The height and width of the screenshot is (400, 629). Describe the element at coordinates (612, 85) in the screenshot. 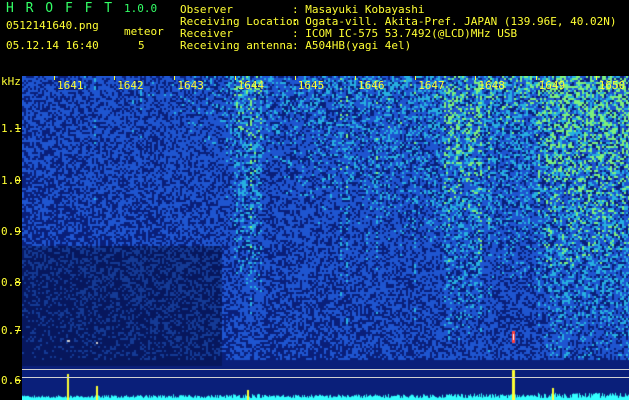

I see `time-tick-label: 1650` at that location.